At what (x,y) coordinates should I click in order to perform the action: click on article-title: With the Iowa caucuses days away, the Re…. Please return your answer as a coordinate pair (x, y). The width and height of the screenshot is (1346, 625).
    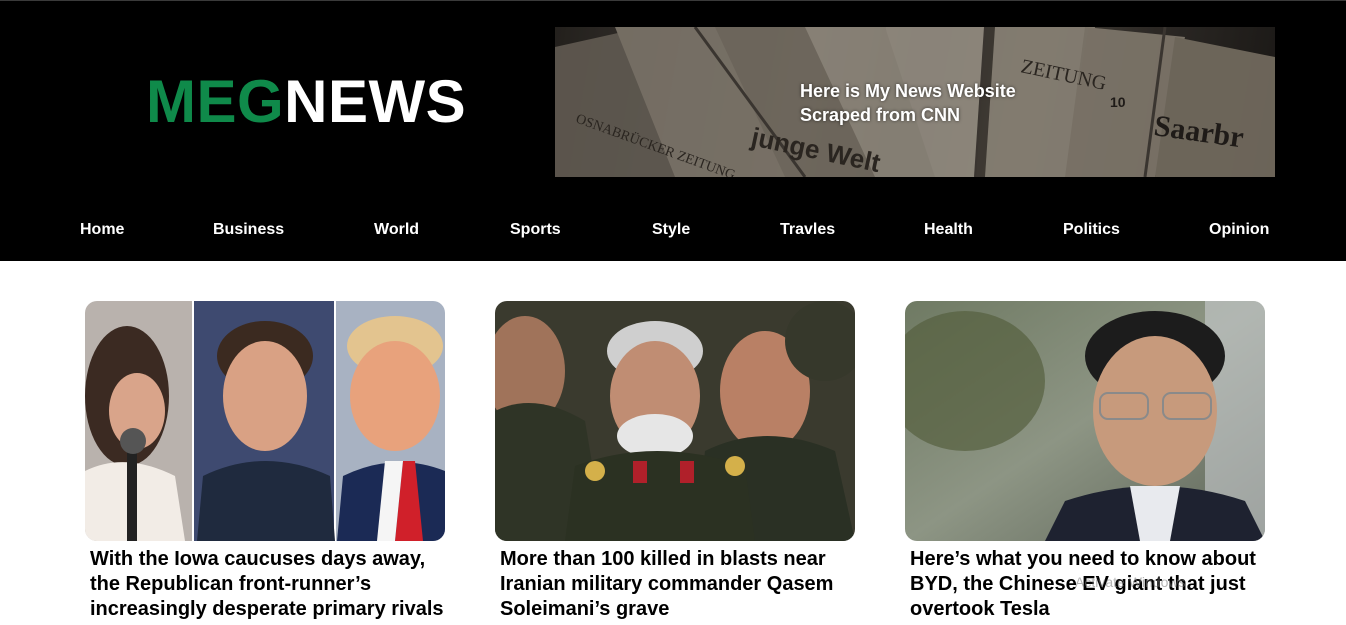
    Looking at the image, I should click on (270, 584).